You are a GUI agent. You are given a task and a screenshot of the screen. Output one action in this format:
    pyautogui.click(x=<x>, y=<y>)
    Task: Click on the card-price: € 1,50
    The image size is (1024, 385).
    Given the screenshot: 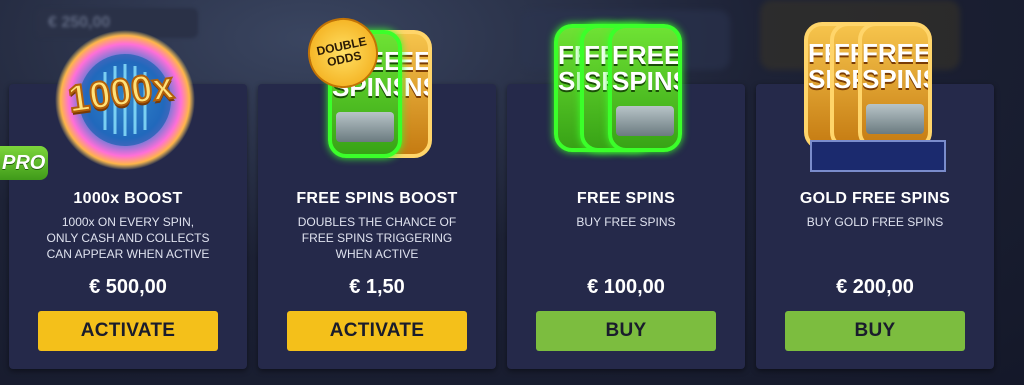 What is the action you would take?
    pyautogui.click(x=377, y=287)
    